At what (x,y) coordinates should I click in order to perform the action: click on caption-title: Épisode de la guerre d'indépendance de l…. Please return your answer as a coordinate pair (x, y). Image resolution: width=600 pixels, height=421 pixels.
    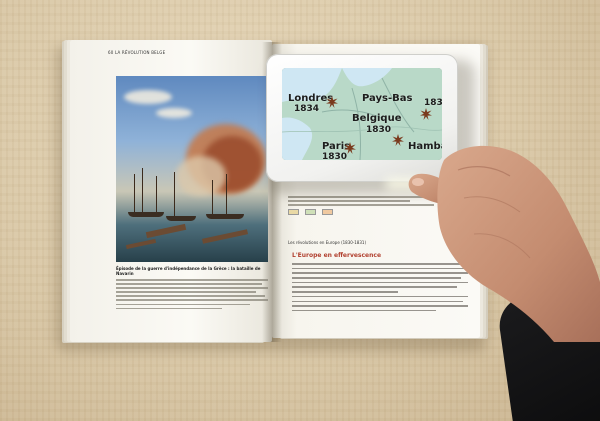
    Looking at the image, I should click on (188, 271).